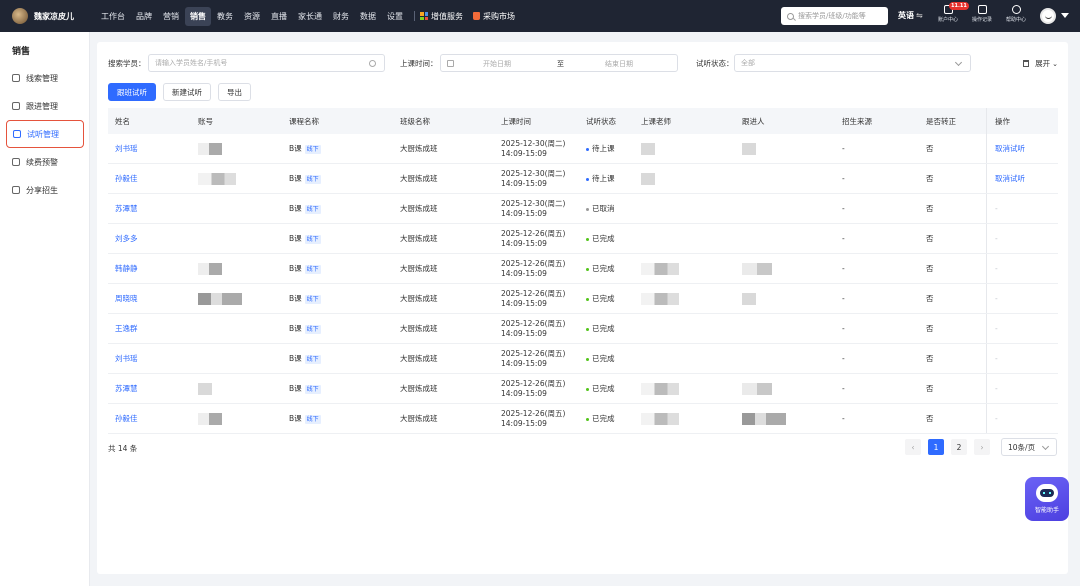  I want to click on global-search, so click(834, 16).